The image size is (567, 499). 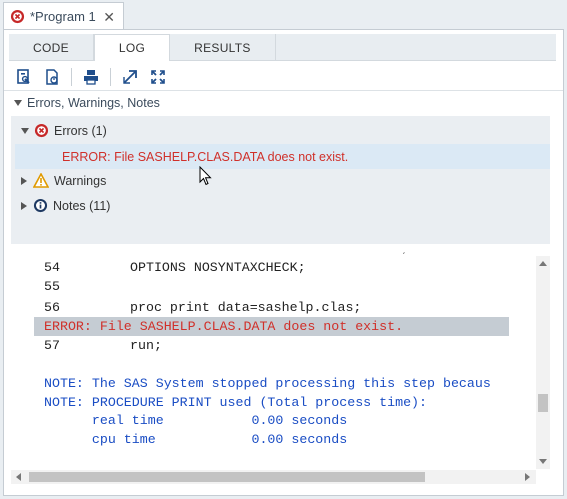 I want to click on tree-item-warnings: Warnings, so click(x=63, y=180).